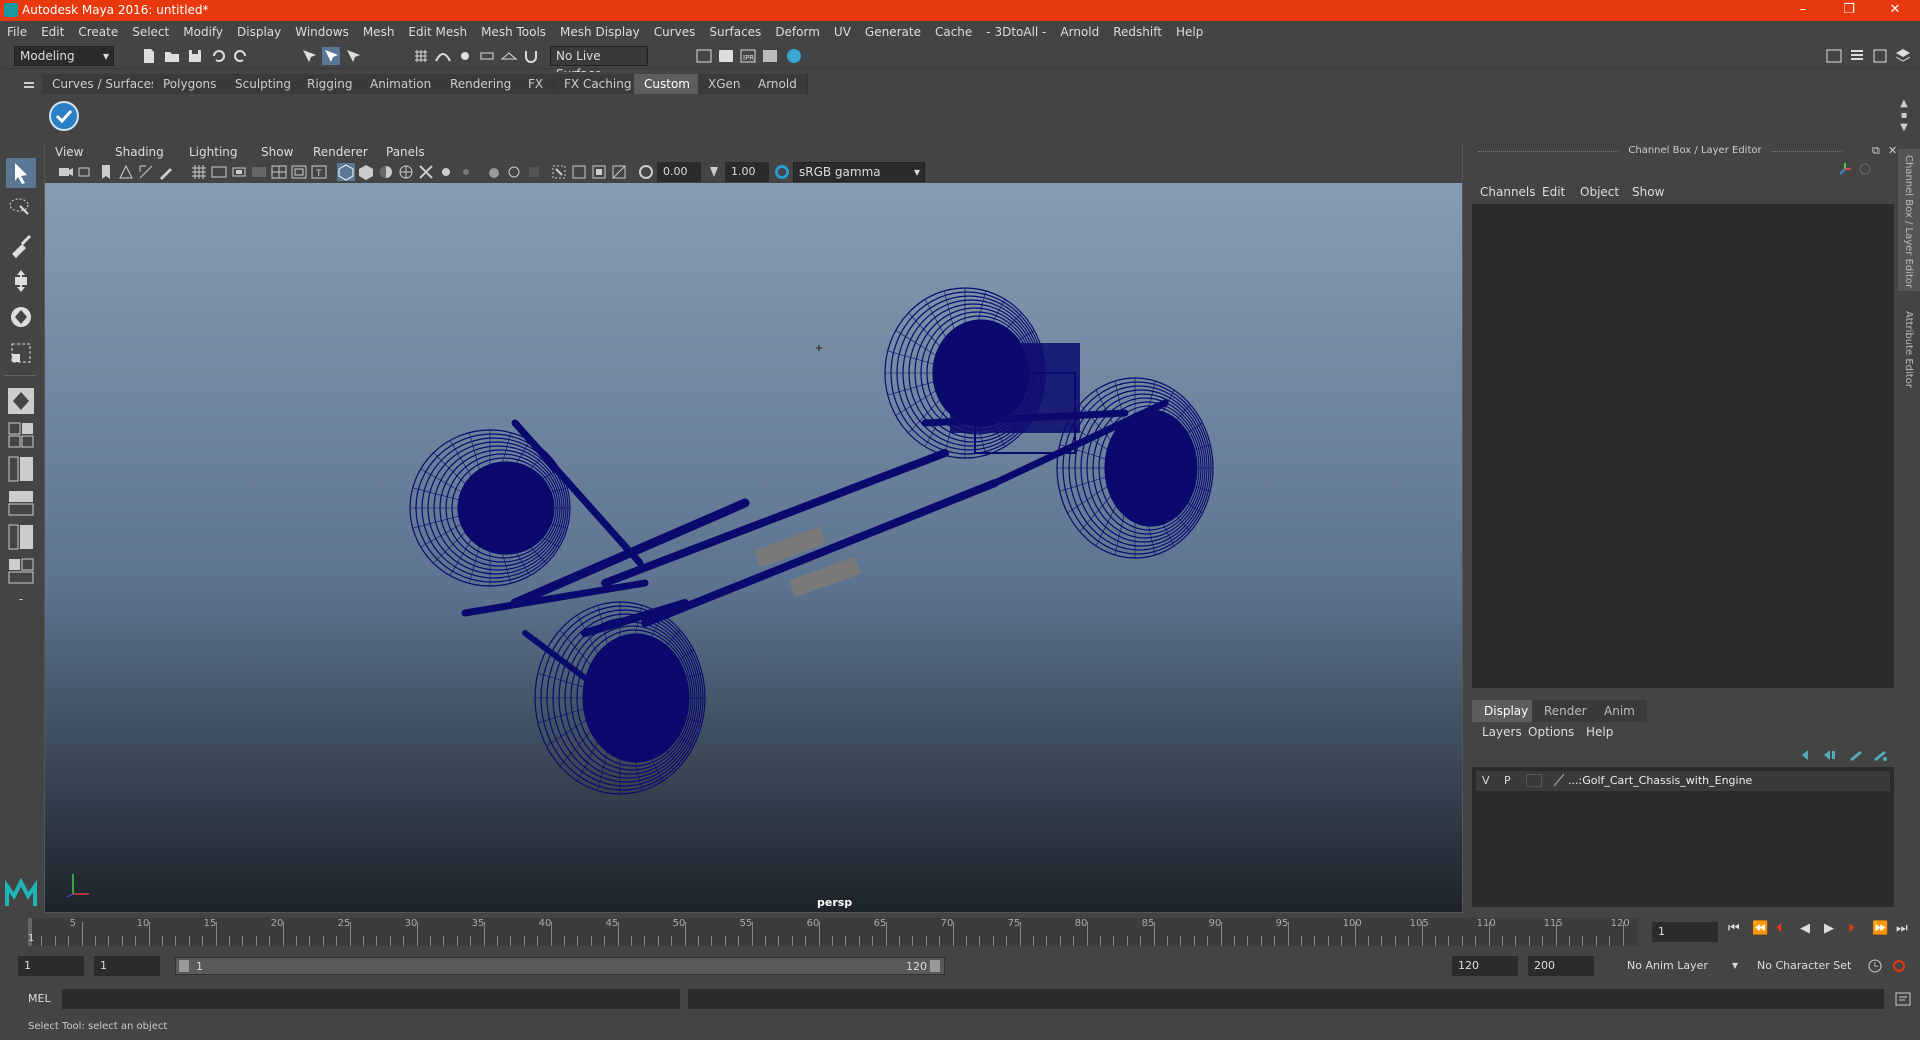 The width and height of the screenshot is (1920, 1040). What do you see at coordinates (21, 503) in the screenshot?
I see `persp-graph-layout-icon` at bounding box center [21, 503].